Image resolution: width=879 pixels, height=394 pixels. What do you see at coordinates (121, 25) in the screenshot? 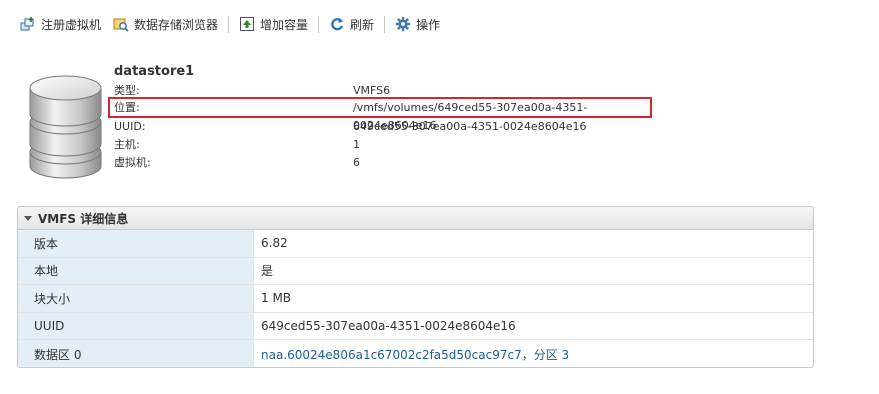
I see `datastore-browser-icon` at bounding box center [121, 25].